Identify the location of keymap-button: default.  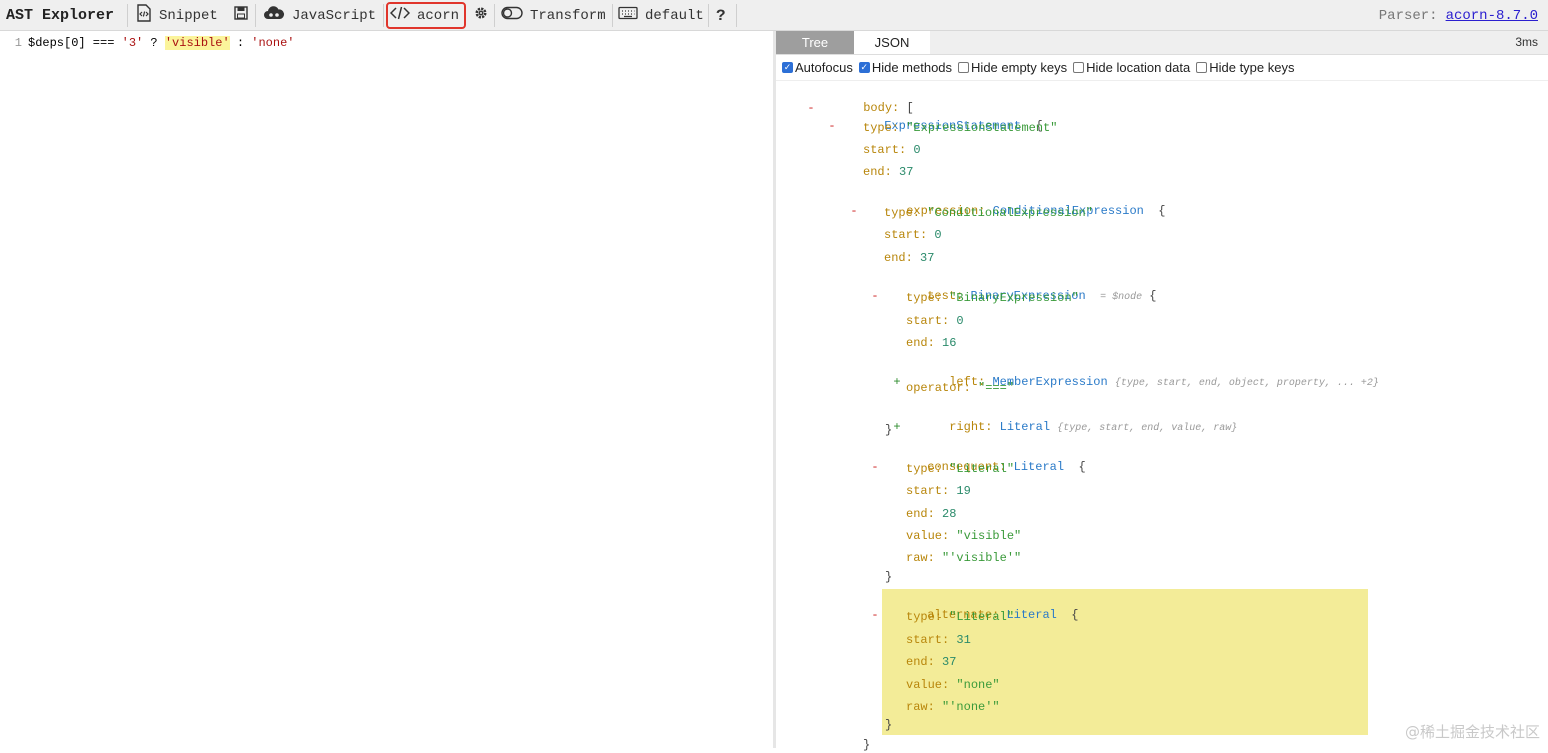
(661, 15).